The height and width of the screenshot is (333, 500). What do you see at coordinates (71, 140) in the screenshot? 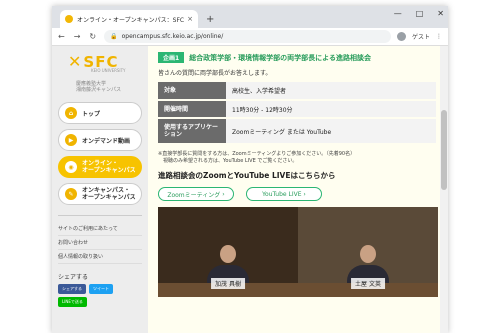
I see `play-icon: ▶` at bounding box center [71, 140].